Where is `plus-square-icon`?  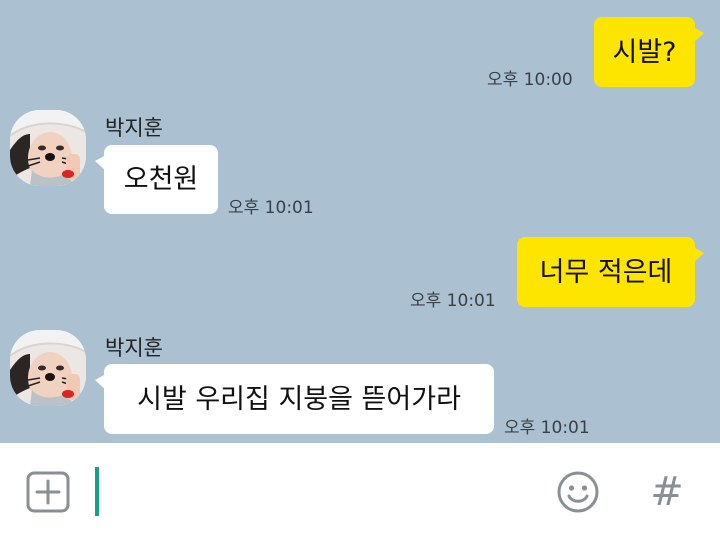
plus-square-icon is located at coordinates (48, 492).